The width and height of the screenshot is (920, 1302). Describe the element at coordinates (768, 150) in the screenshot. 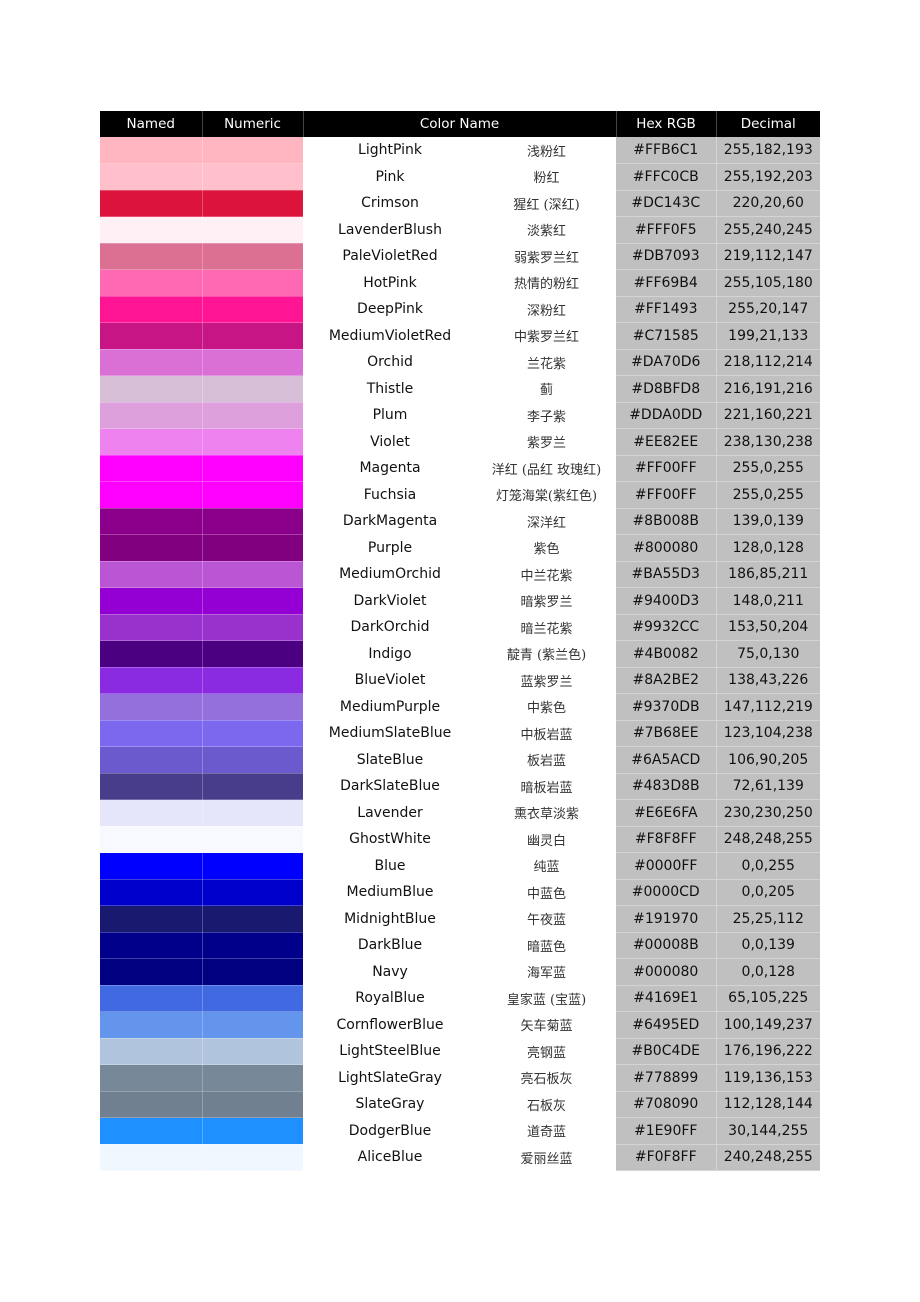

I see `decimal-value: 255,182,193` at that location.